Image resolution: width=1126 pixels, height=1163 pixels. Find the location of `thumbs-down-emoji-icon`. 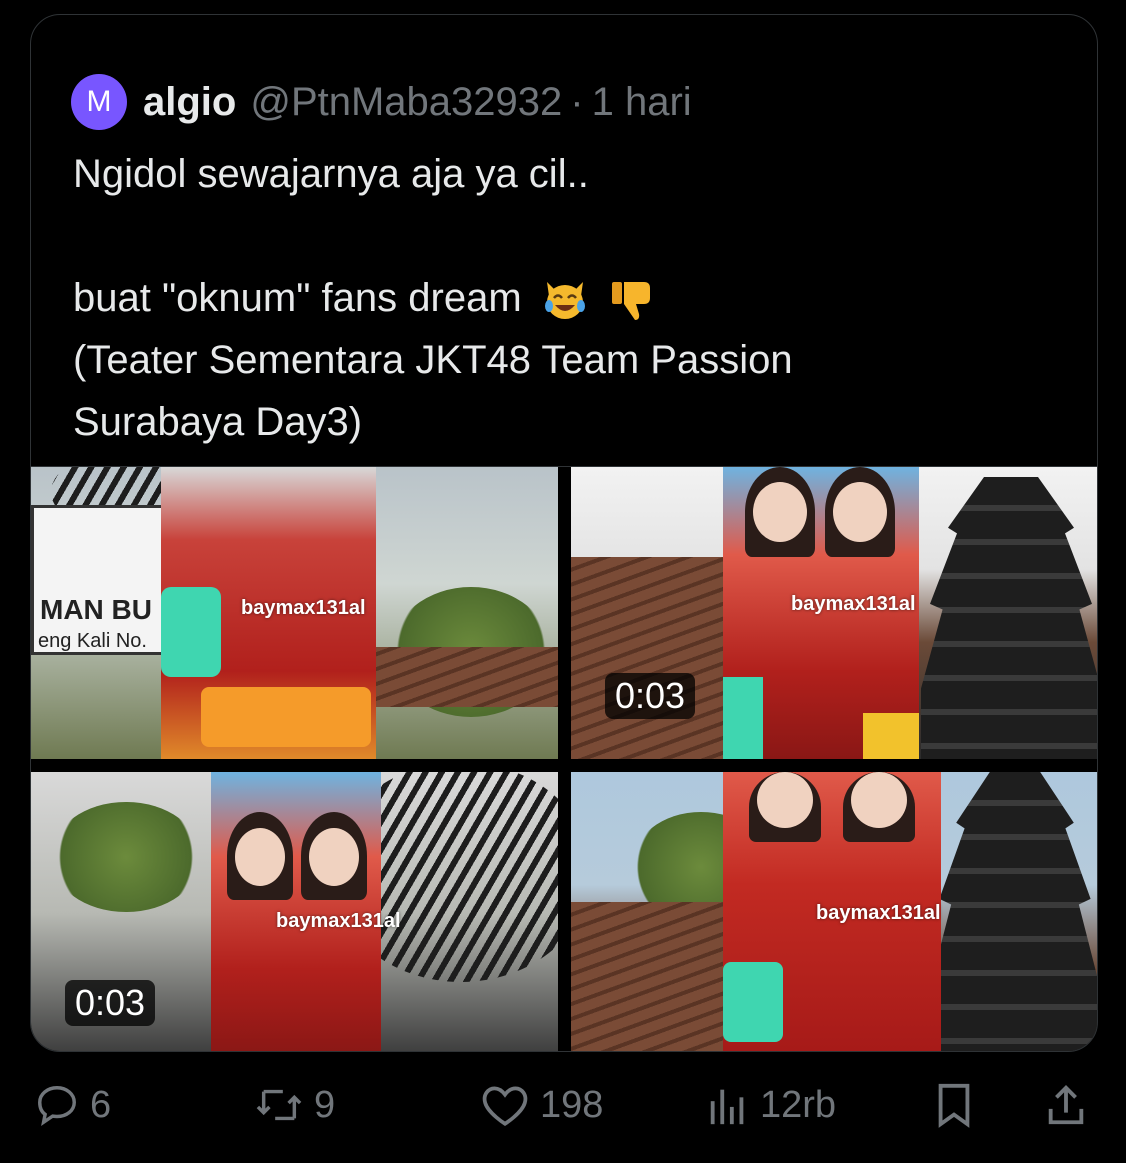

thumbs-down-emoji-icon is located at coordinates (630, 301).